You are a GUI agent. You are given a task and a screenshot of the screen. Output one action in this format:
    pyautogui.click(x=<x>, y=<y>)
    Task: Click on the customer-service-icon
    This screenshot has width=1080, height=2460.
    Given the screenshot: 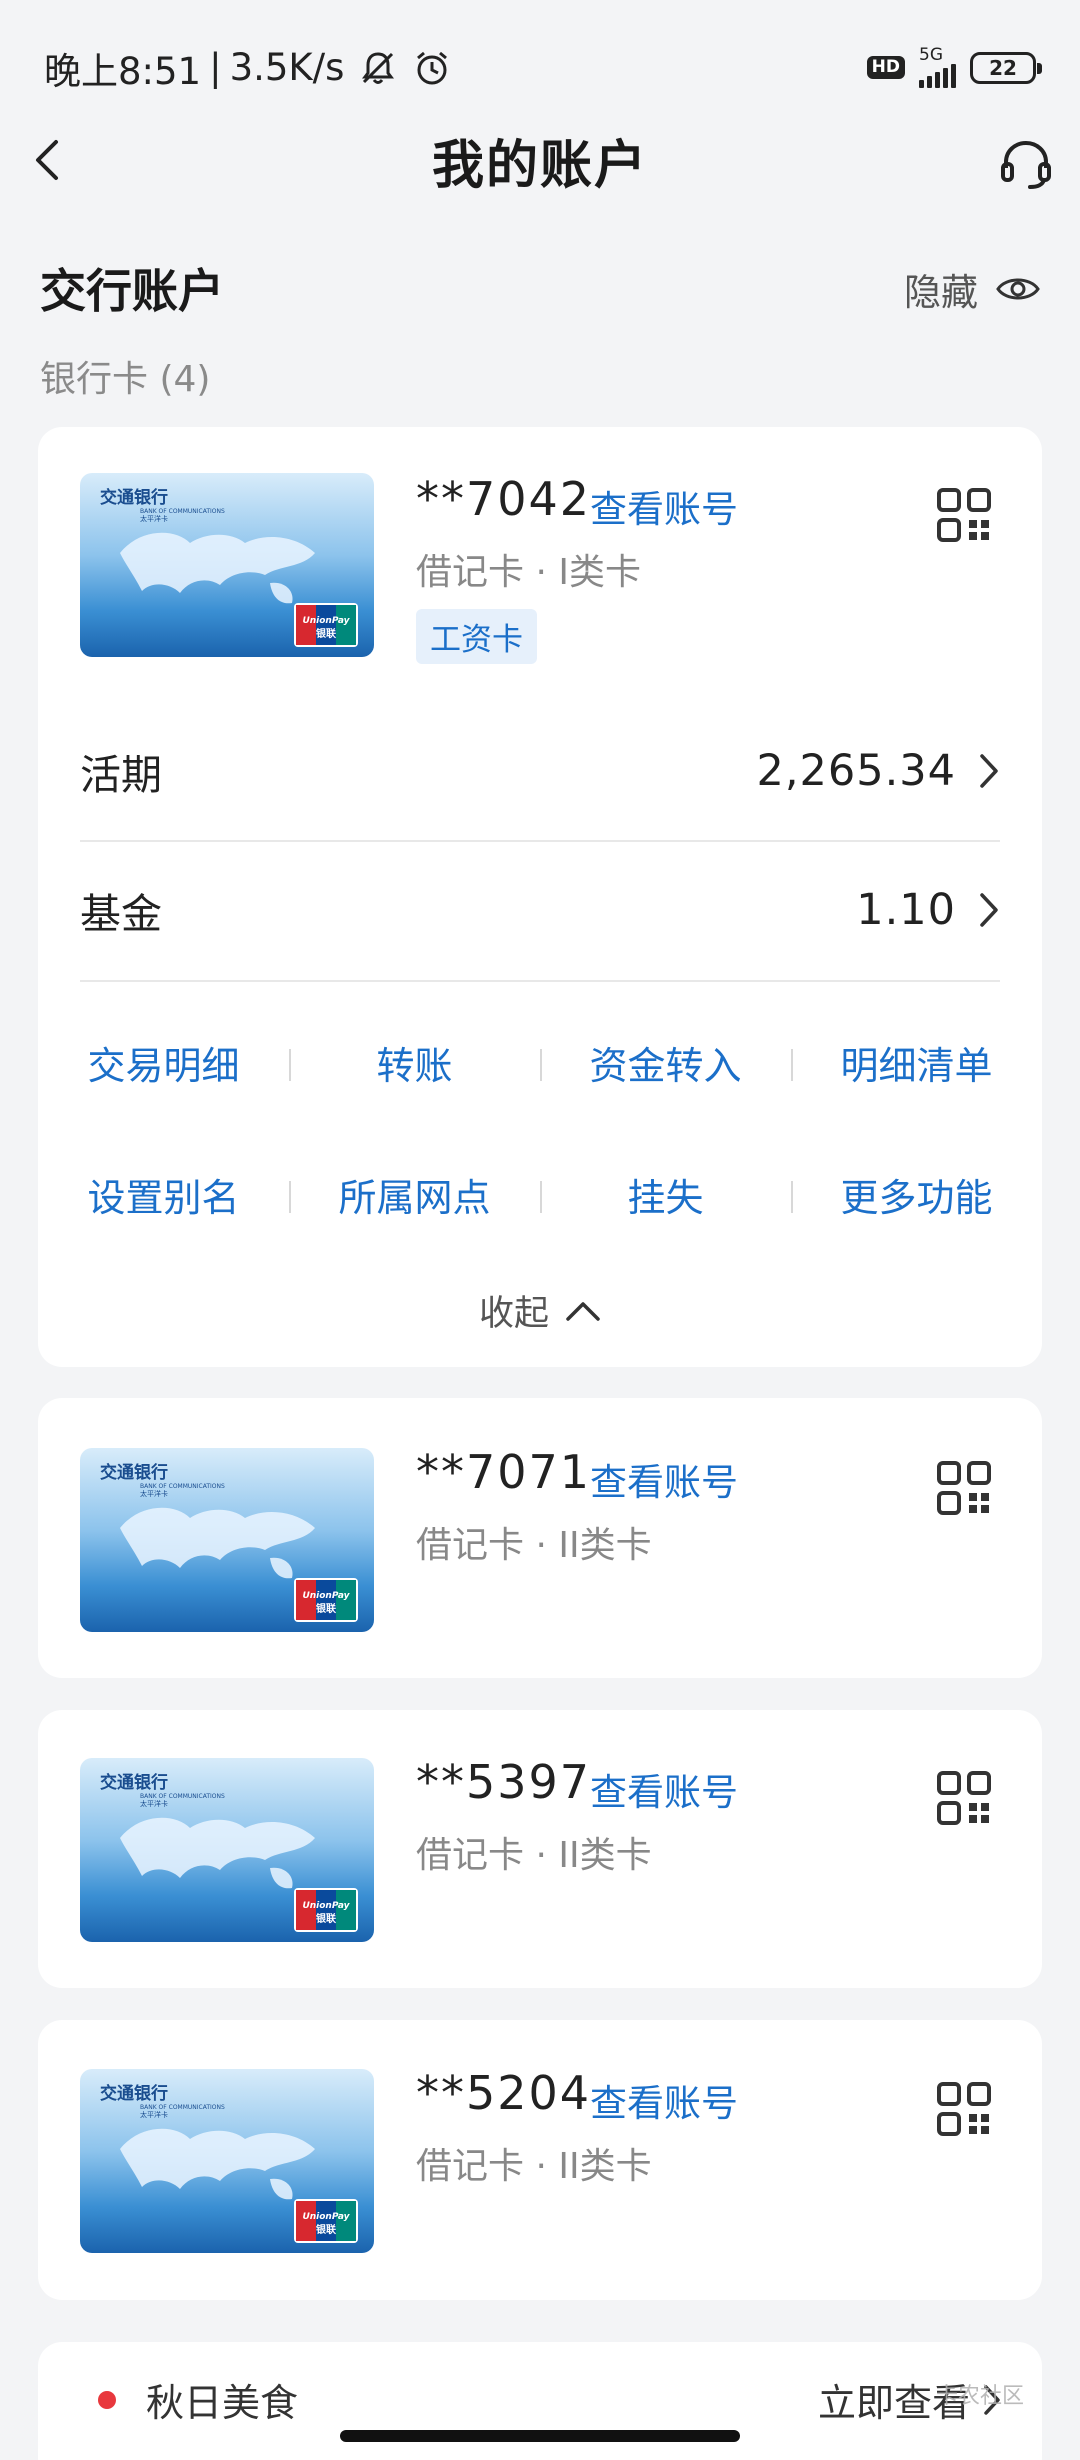 What is the action you would take?
    pyautogui.click(x=1026, y=164)
    